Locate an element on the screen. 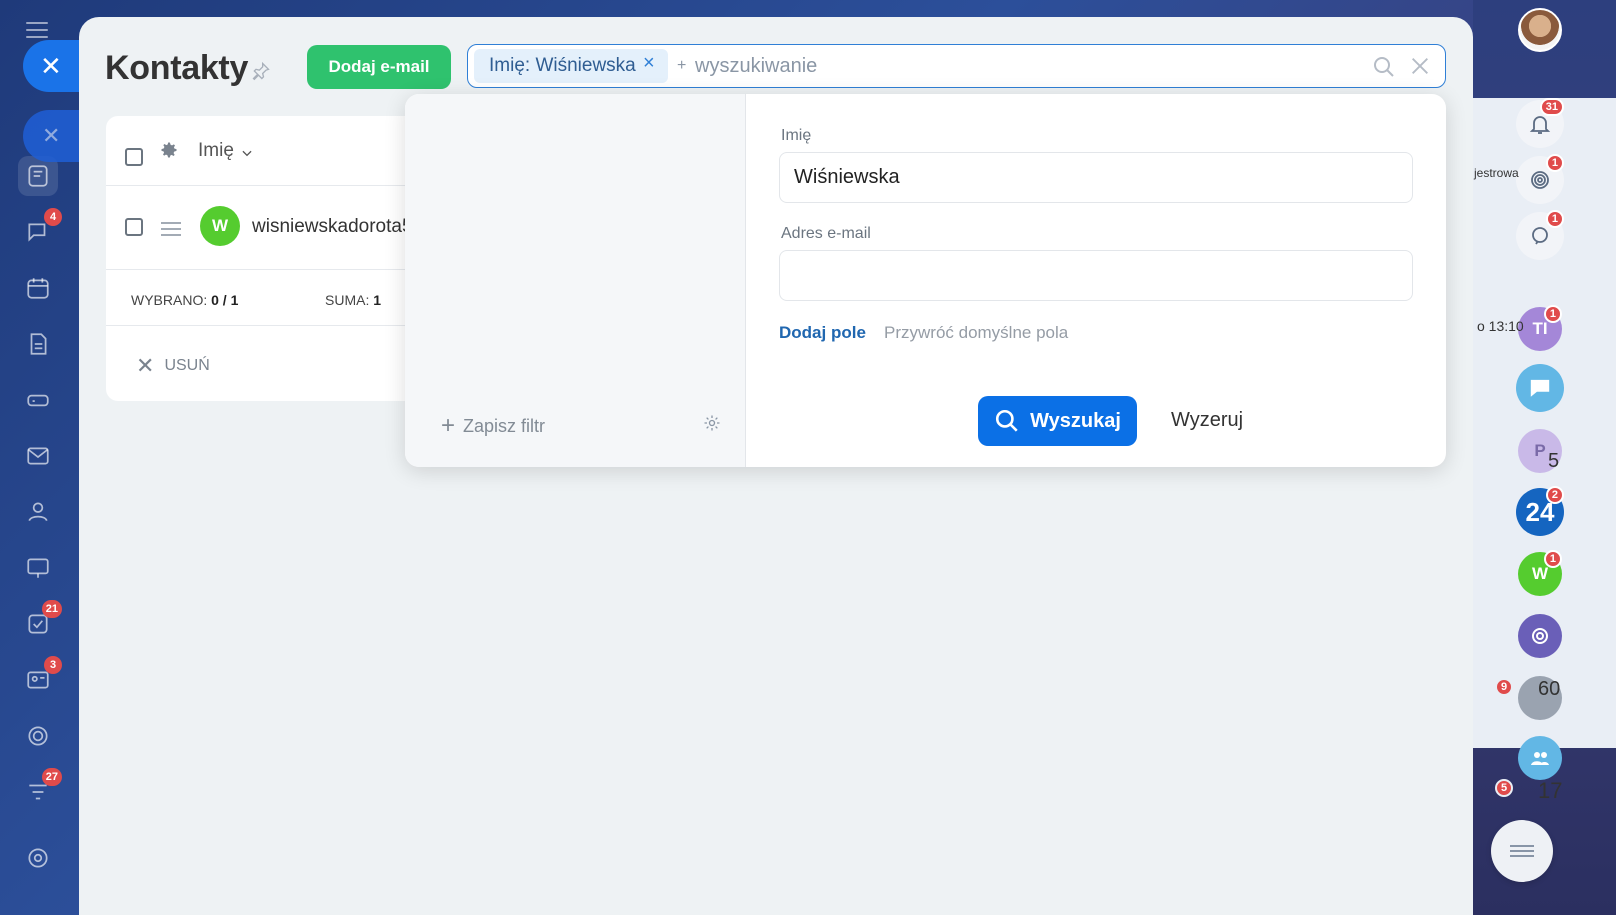 The image size is (1616, 915). sidebar-item-boards is located at coordinates (38, 568).